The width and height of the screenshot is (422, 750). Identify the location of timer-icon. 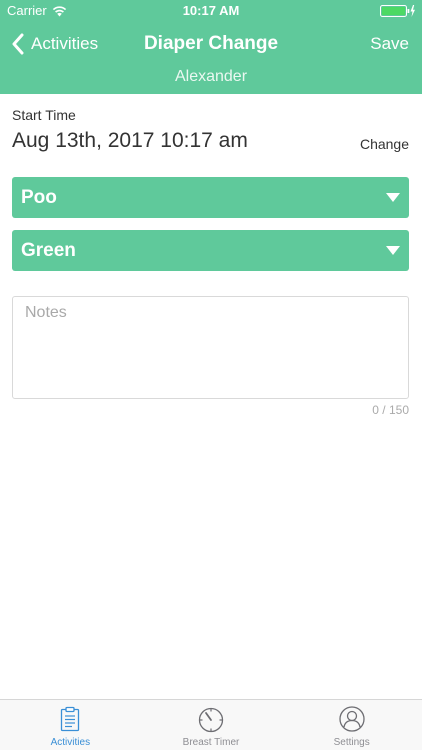
(211, 720).